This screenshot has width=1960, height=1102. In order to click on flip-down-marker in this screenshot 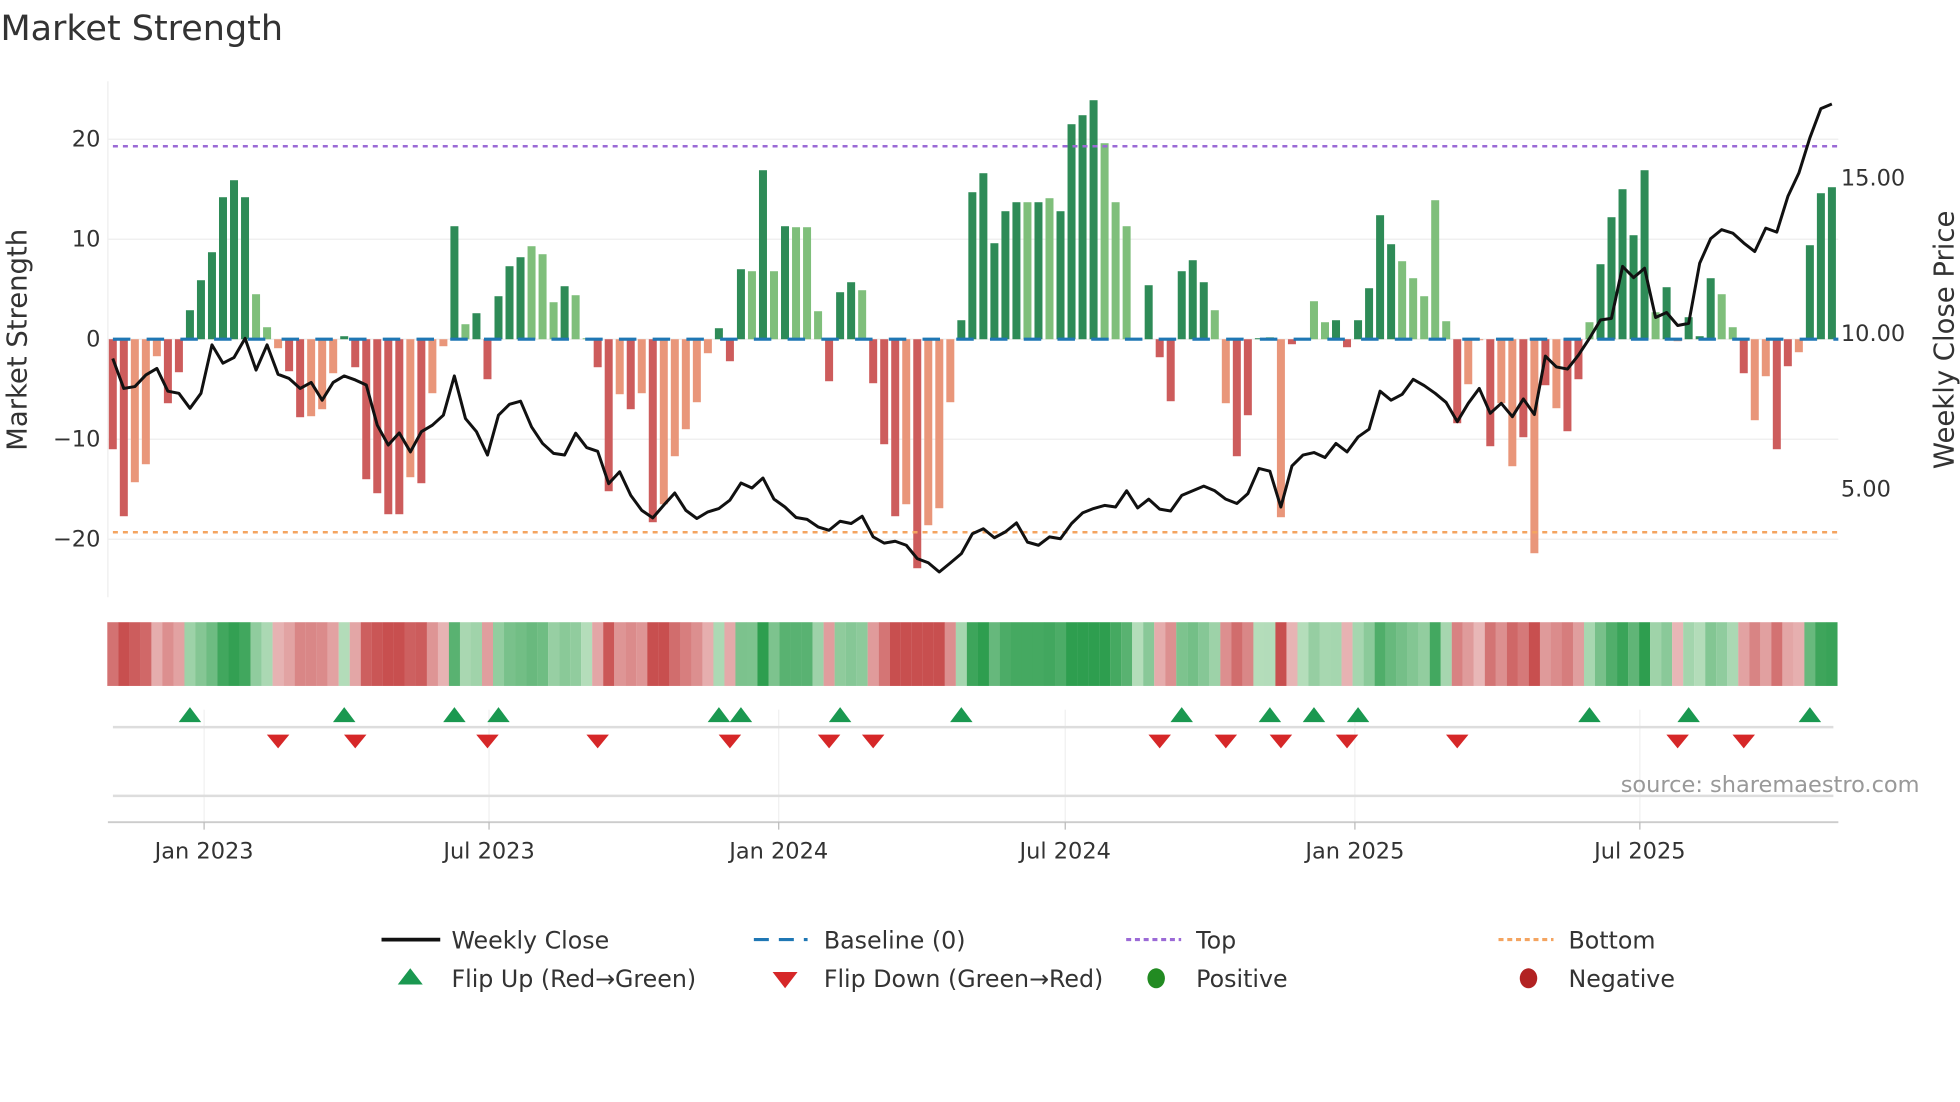, I will do `click(1226, 741)`.